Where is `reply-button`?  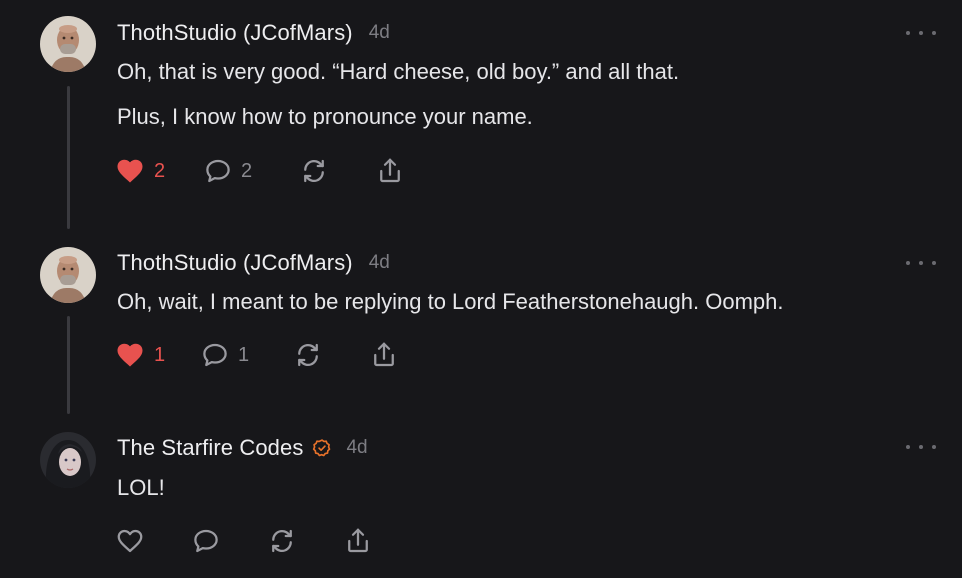
reply-button is located at coordinates (206, 541).